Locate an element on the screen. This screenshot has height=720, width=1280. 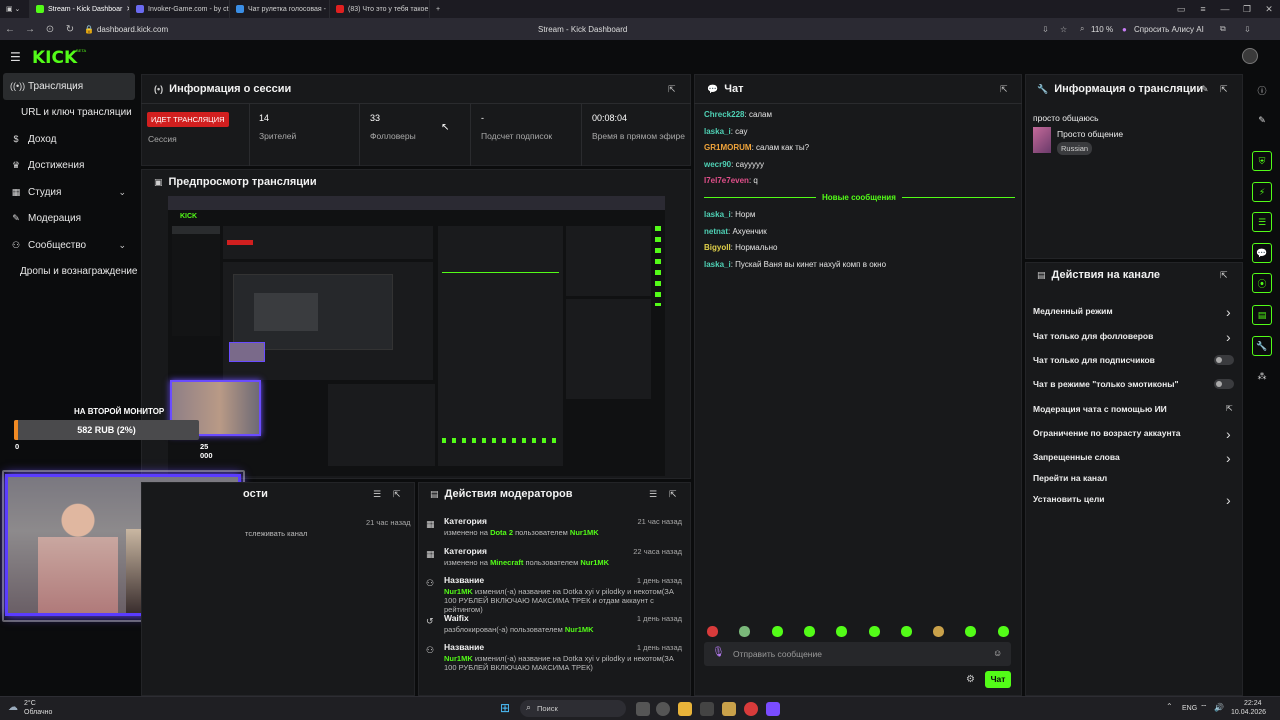
wifi-icon: ⌔ is located at coordinates (1204, 708).